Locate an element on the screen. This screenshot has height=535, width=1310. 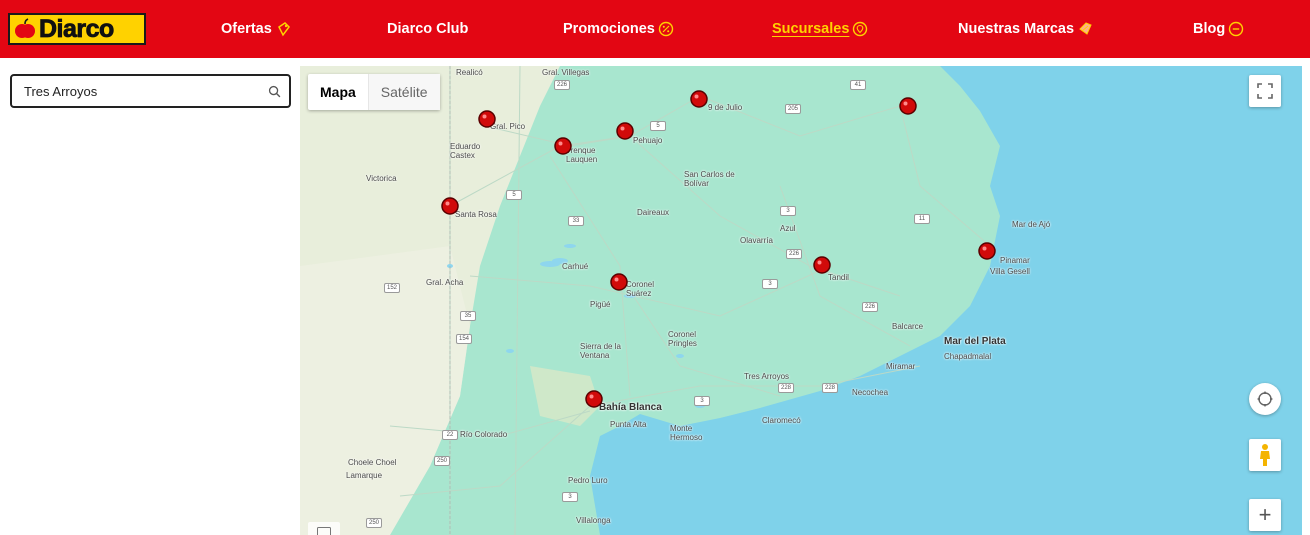
camera-control-button is located at coordinates (1265, 399).